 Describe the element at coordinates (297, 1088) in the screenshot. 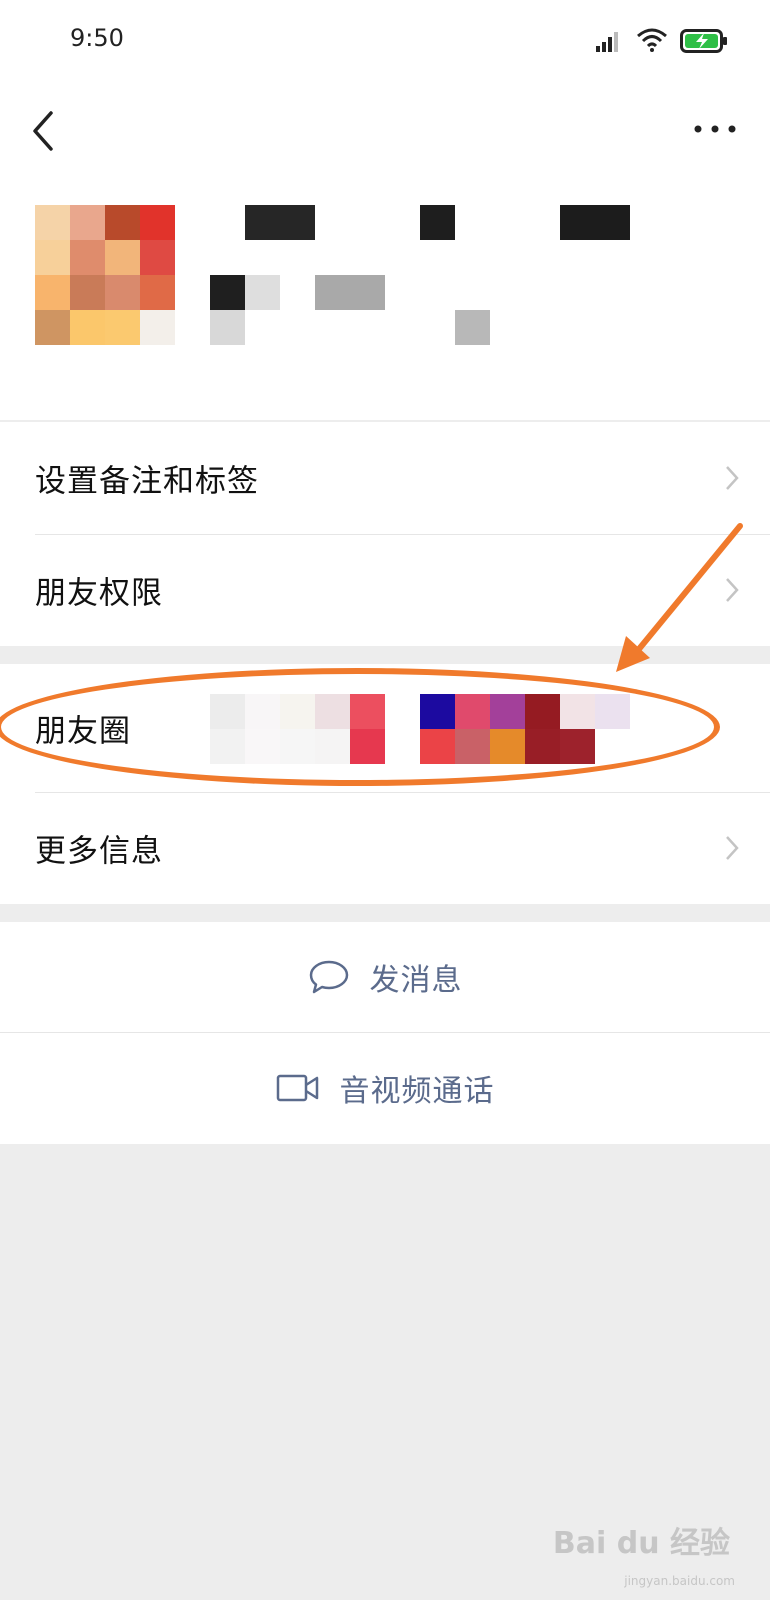

I see `video-camera-icon` at that location.